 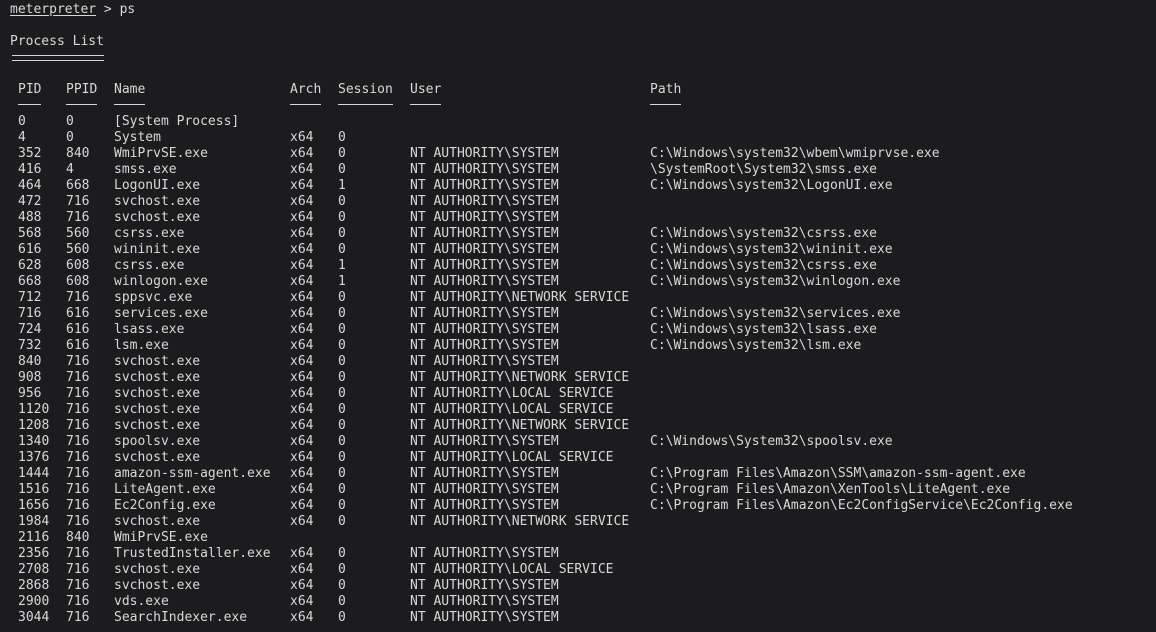 What do you see at coordinates (775, 313) in the screenshot?
I see `cell-path: C:\Windows\system32\services.exe` at bounding box center [775, 313].